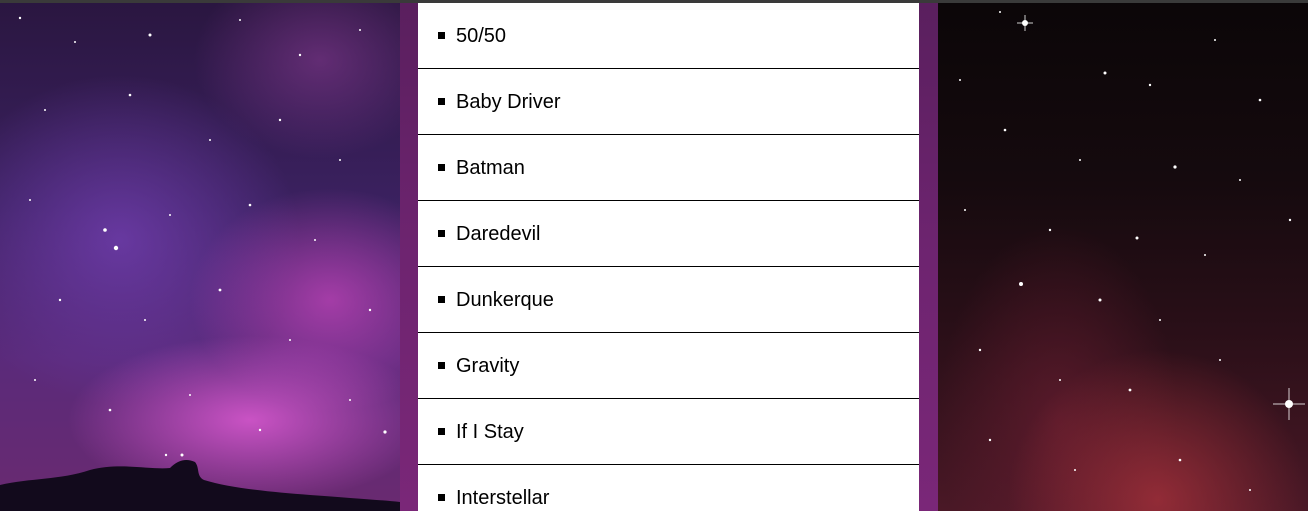  I want to click on browser-top-edge, so click(654, 1).